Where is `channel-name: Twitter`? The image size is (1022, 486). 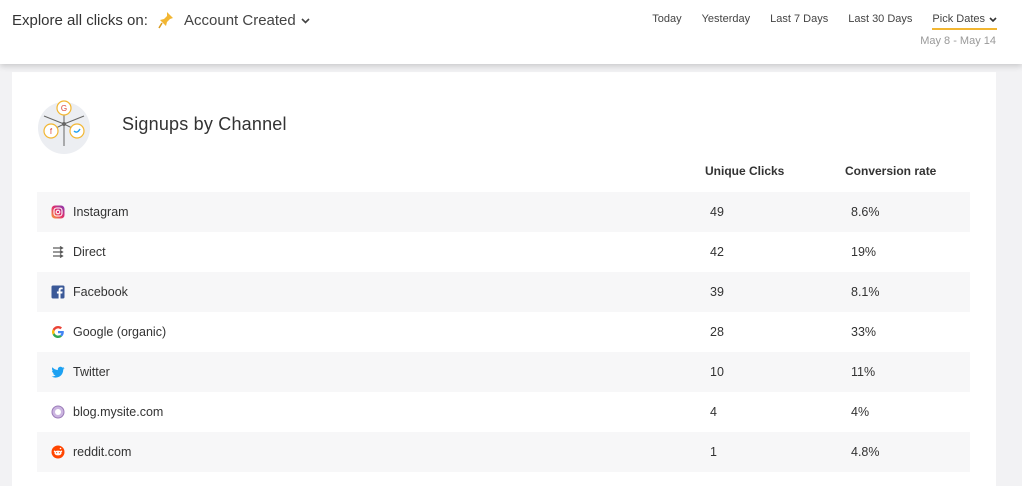
channel-name: Twitter is located at coordinates (91, 372).